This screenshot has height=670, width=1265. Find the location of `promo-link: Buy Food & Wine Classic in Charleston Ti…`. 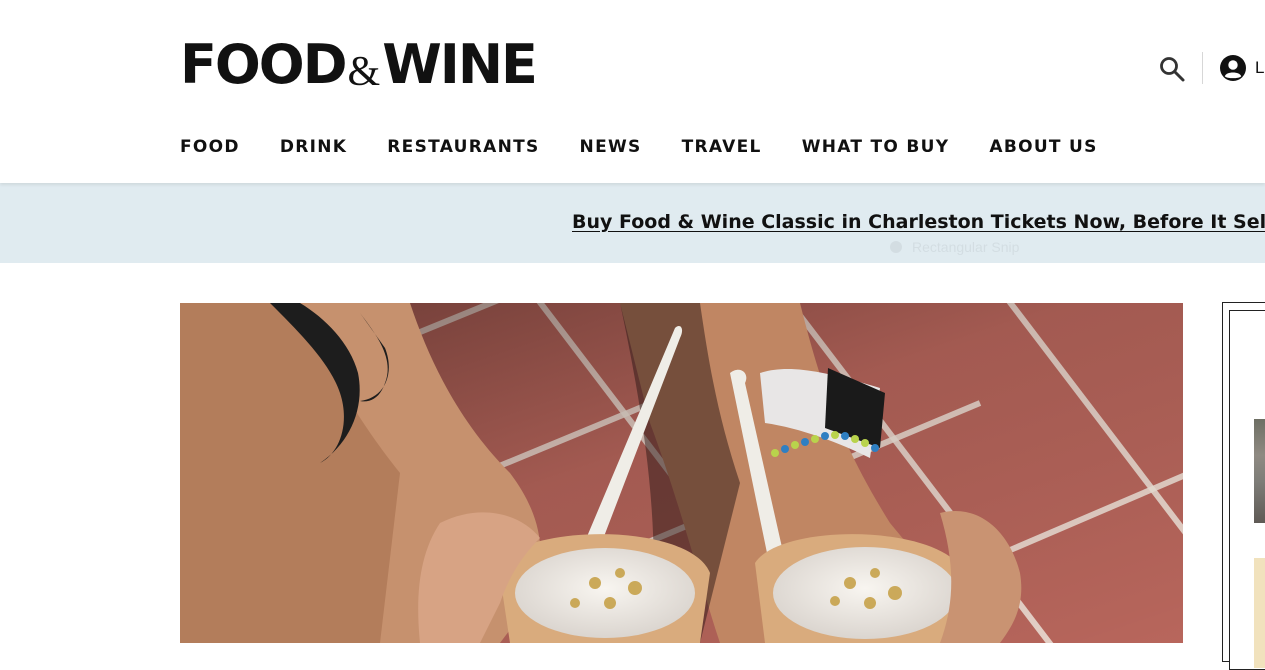

promo-link: Buy Food & Wine Classic in Charleston Ti… is located at coordinates (918, 222).